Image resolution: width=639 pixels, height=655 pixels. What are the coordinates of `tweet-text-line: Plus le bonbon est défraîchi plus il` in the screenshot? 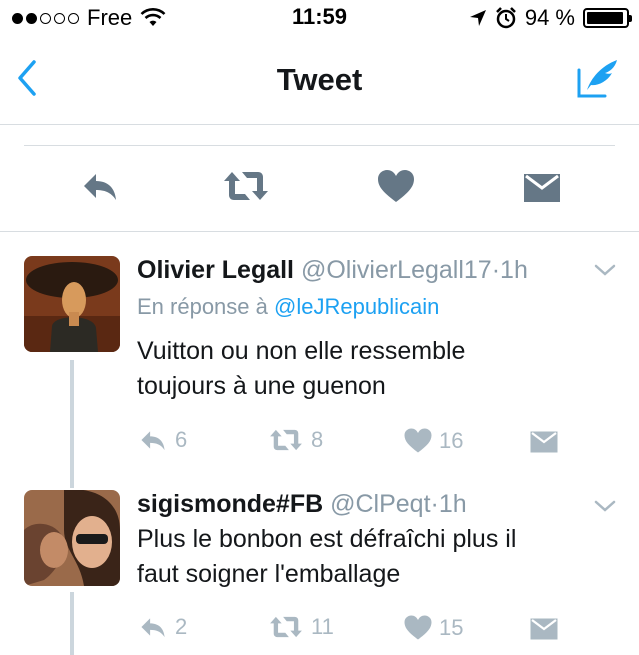 It's located at (327, 539).